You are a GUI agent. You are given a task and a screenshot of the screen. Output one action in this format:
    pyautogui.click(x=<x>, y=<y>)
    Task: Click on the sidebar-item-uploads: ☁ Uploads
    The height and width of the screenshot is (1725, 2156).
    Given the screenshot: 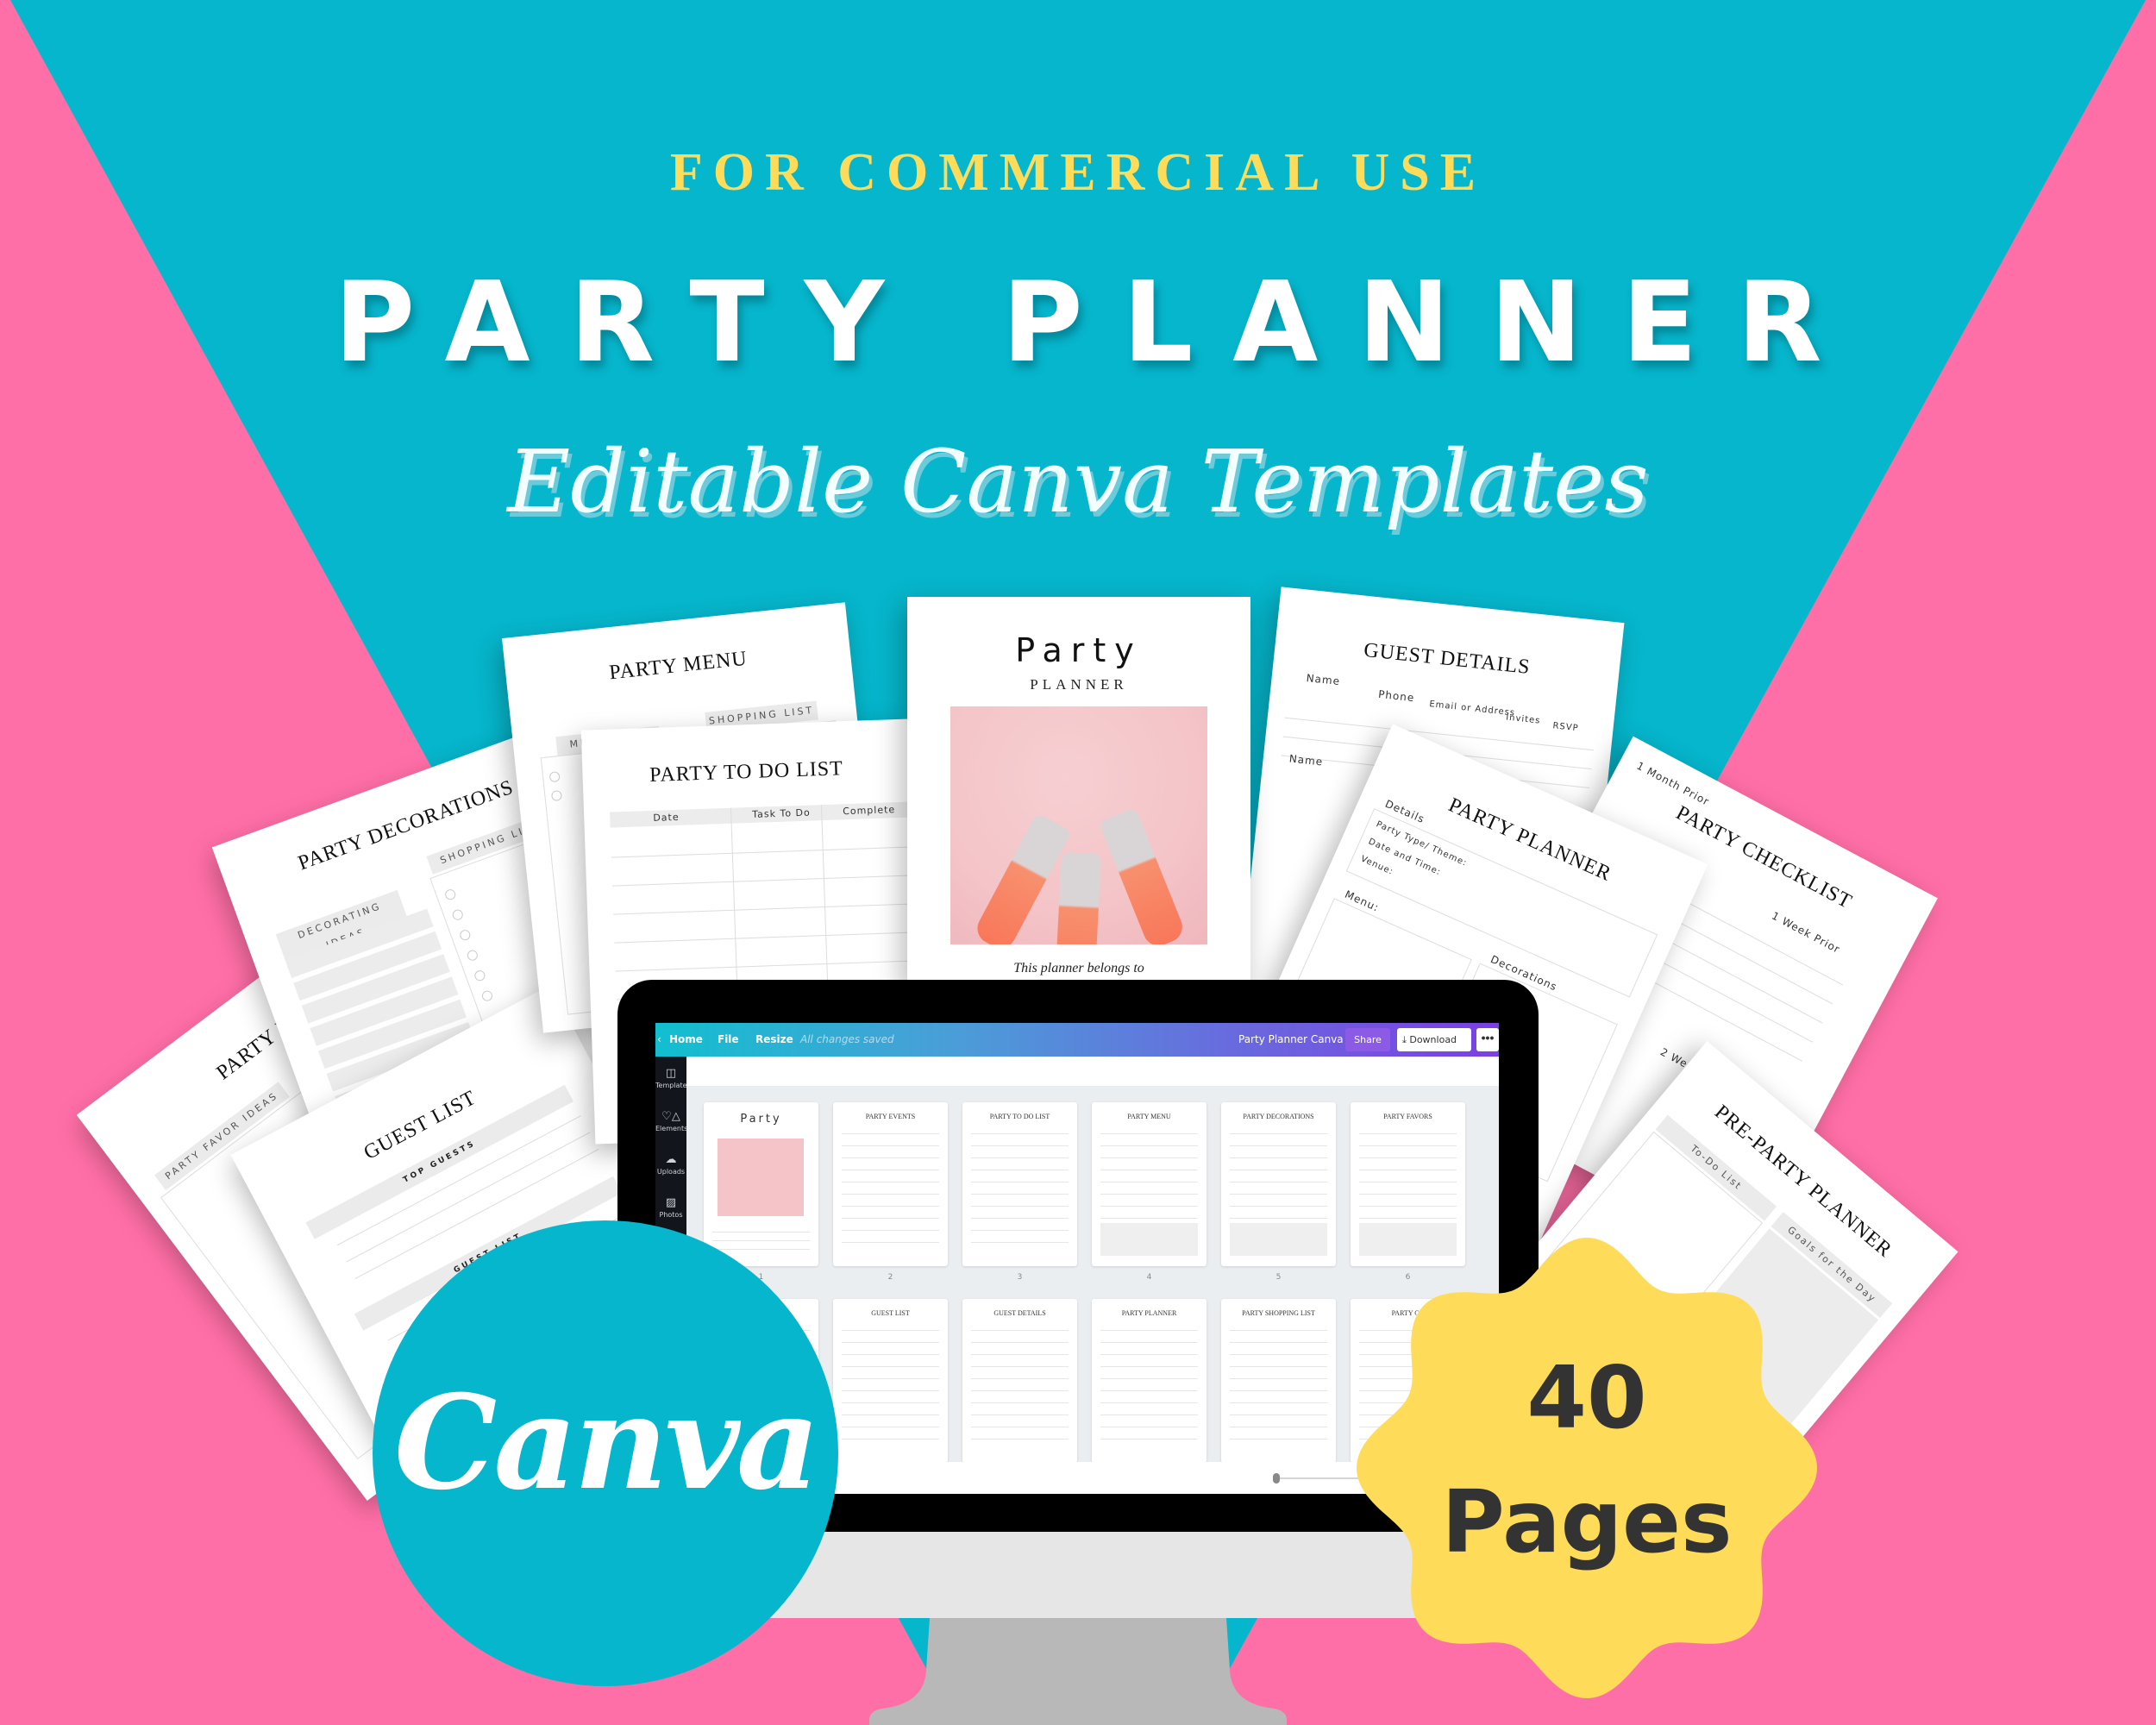 What is the action you would take?
    pyautogui.click(x=670, y=1165)
    